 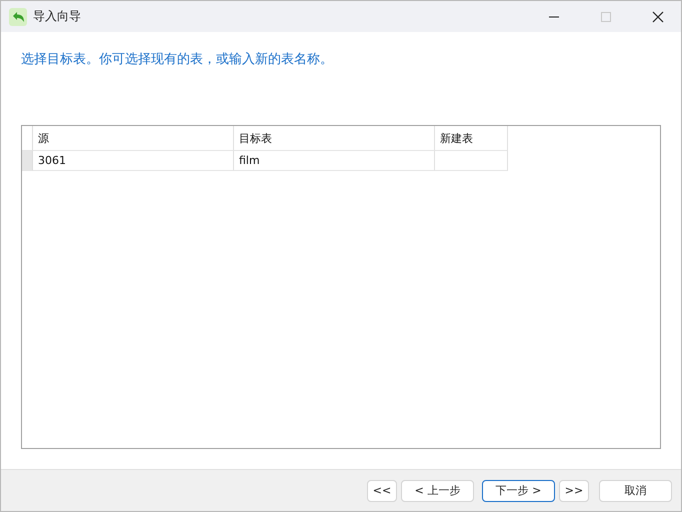 What do you see at coordinates (471, 138) in the screenshot?
I see `column-header: 新建表` at bounding box center [471, 138].